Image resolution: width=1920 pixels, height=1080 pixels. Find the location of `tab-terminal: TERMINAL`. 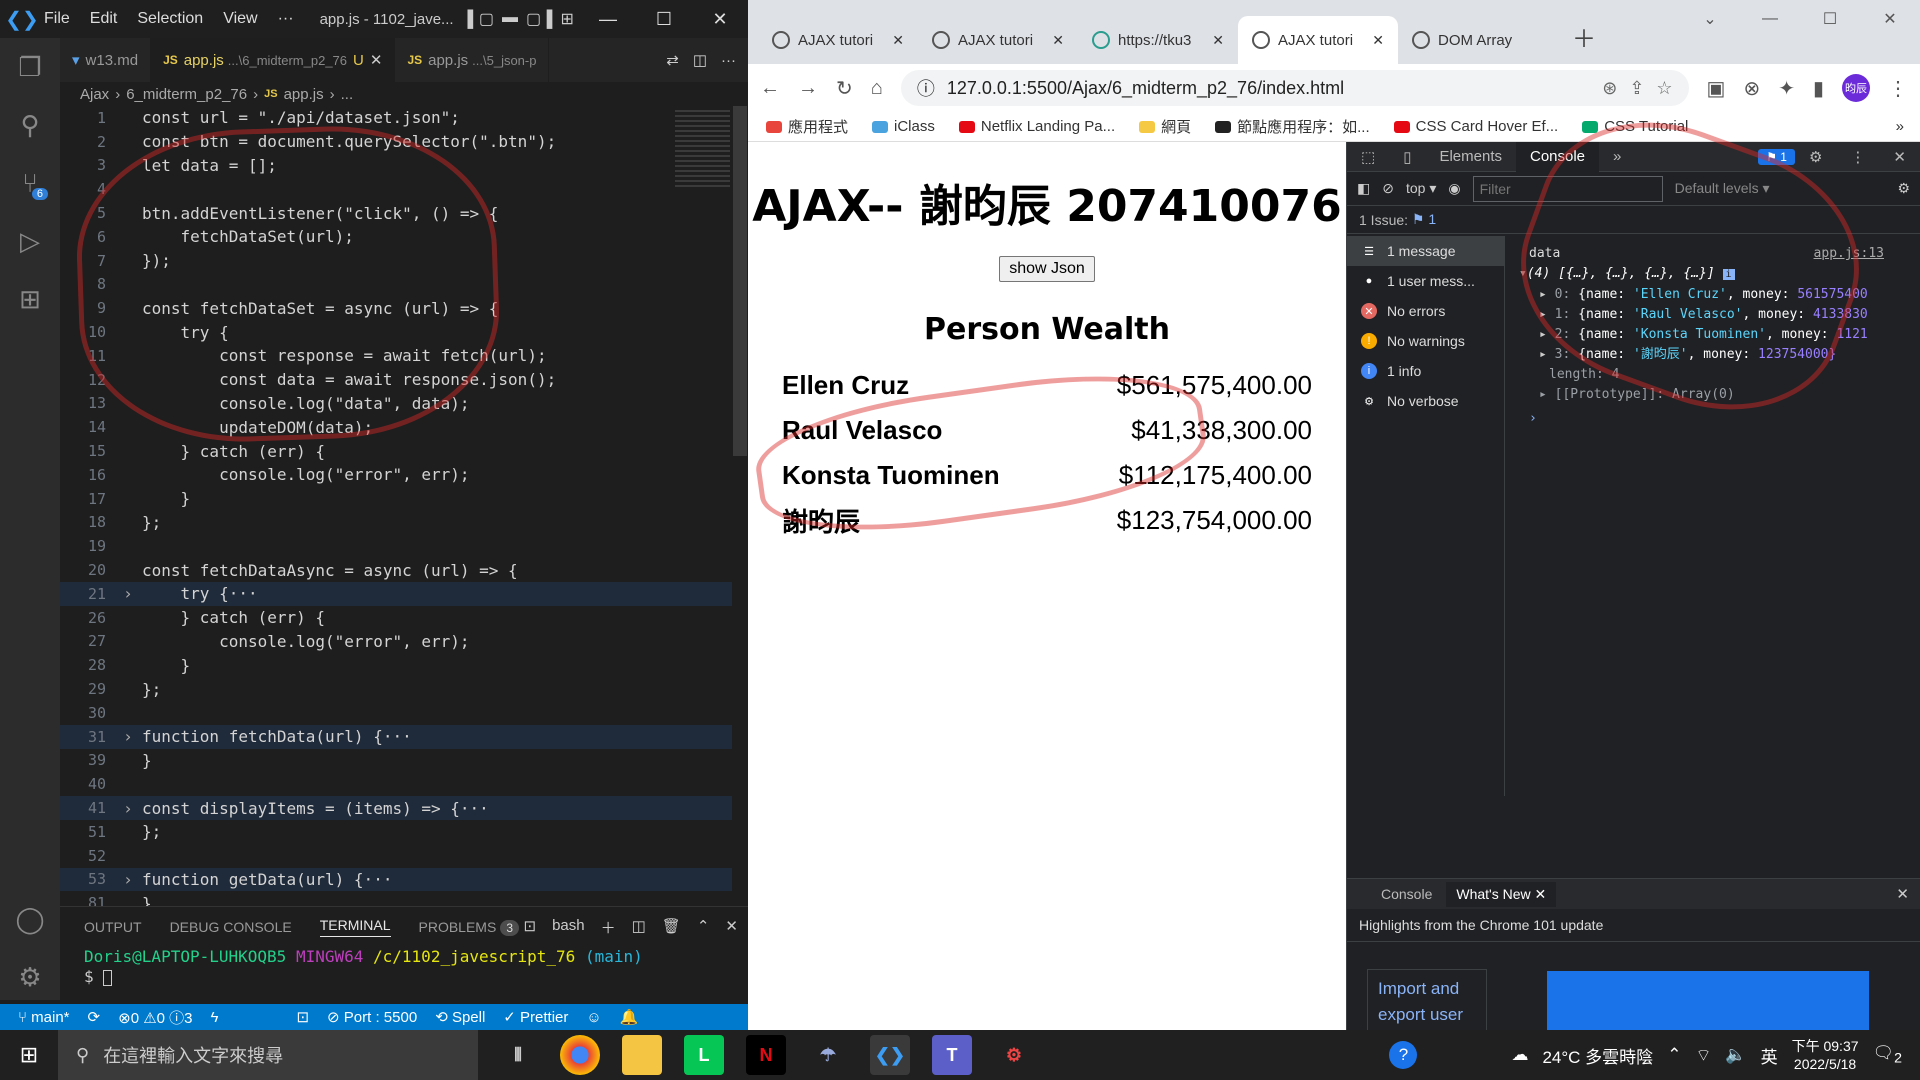

tab-terminal: TERMINAL is located at coordinates (355, 927).